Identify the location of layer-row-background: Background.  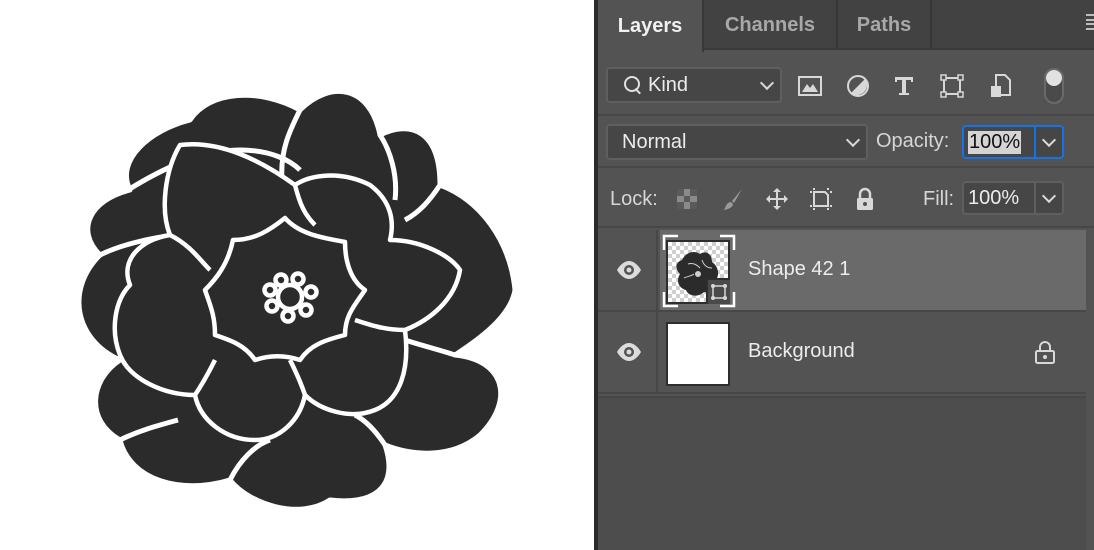
(842, 353).